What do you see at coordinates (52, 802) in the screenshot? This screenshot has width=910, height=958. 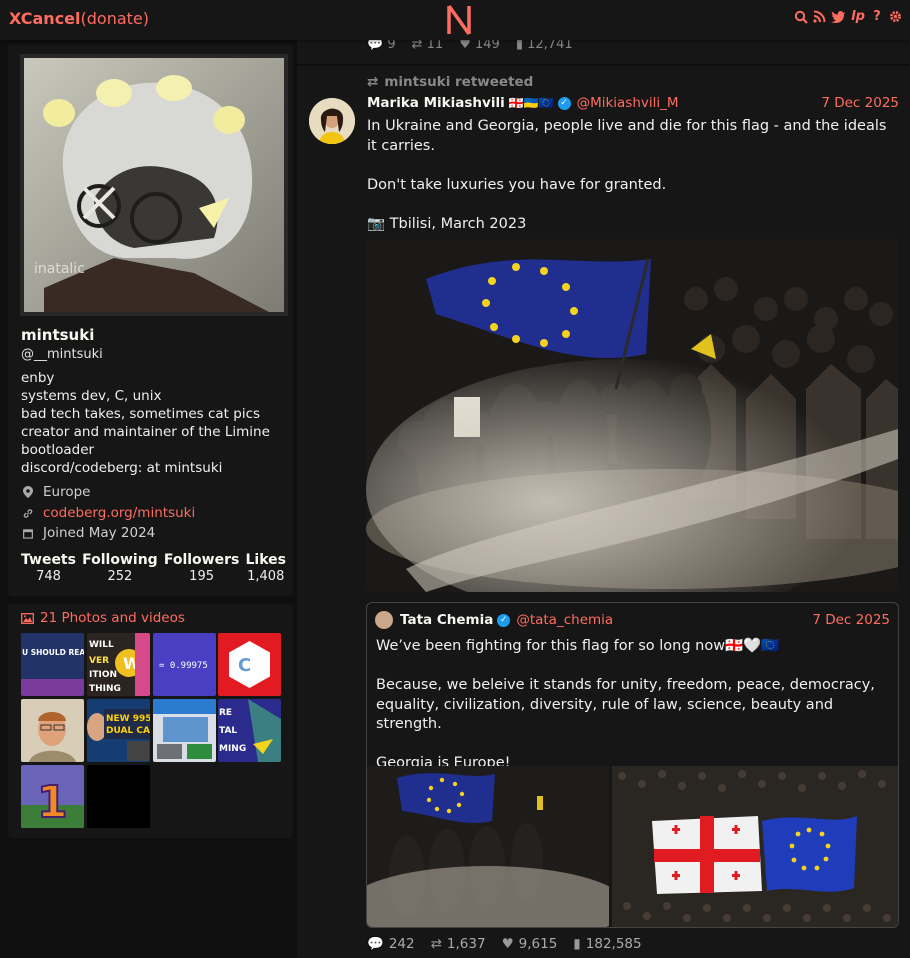 I see `thumb-caption: 1` at bounding box center [52, 802].